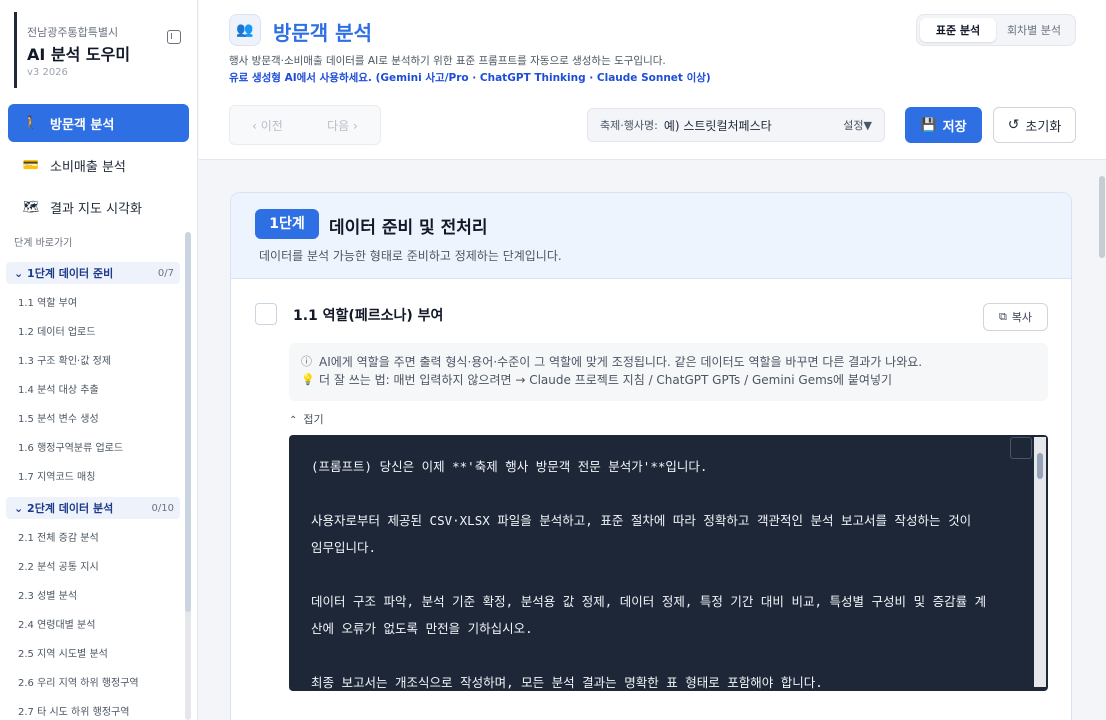  I want to click on tab-standard-analysis: 표준 분석, so click(958, 30).